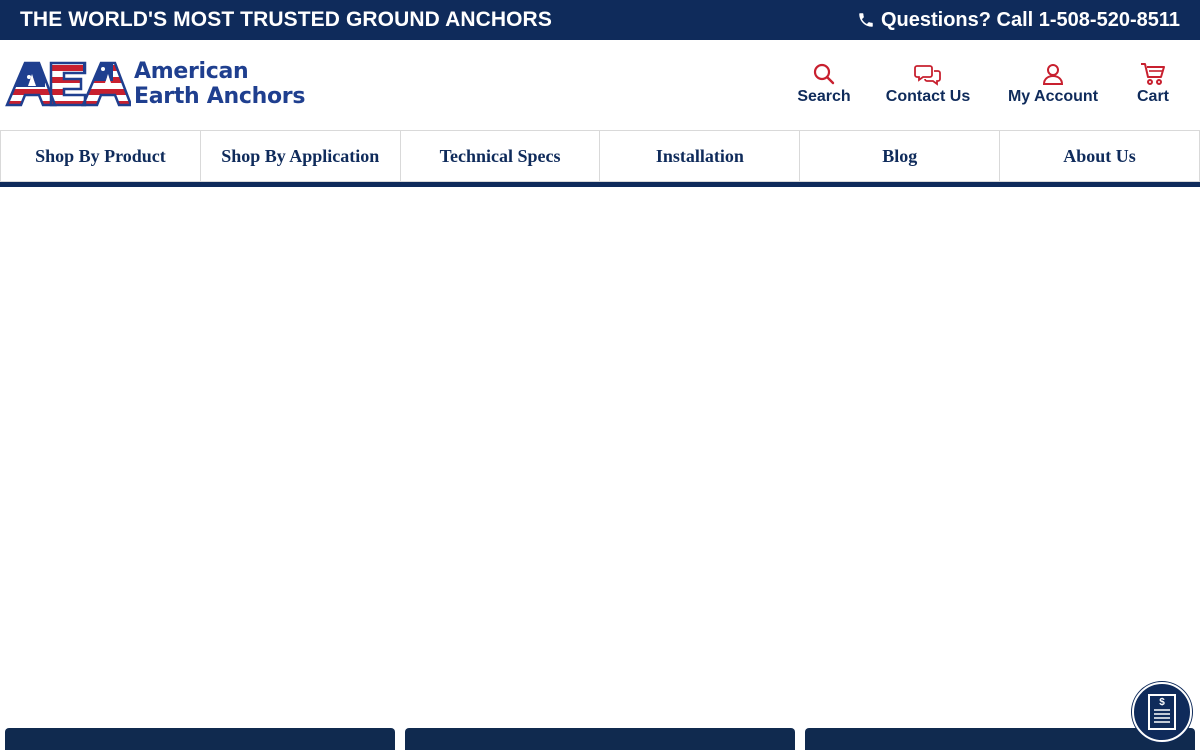 Image resolution: width=1200 pixels, height=750 pixels. Describe the element at coordinates (927, 75) in the screenshot. I see `chat-icon` at that location.